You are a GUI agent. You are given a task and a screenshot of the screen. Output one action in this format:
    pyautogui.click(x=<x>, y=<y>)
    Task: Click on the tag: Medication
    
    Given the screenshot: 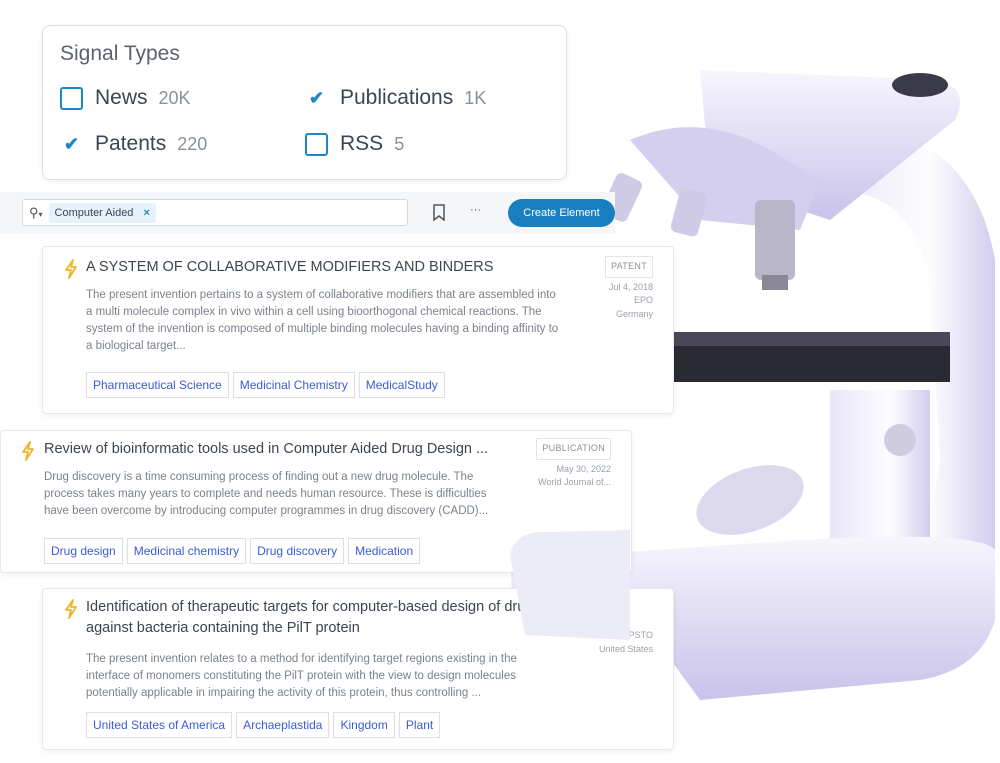 What is the action you would take?
    pyautogui.click(x=384, y=551)
    